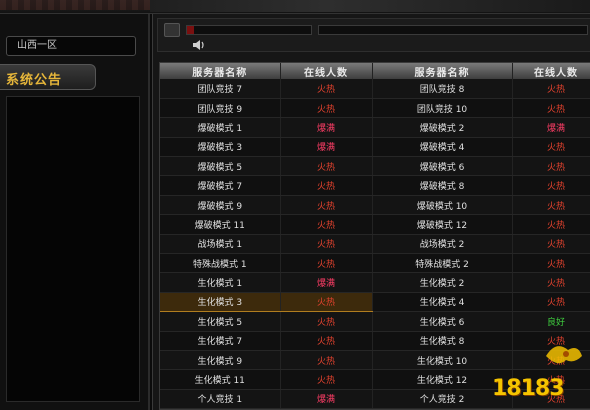 Image resolution: width=590 pixels, height=410 pixels. I want to click on top-banner, so click(295, 7).